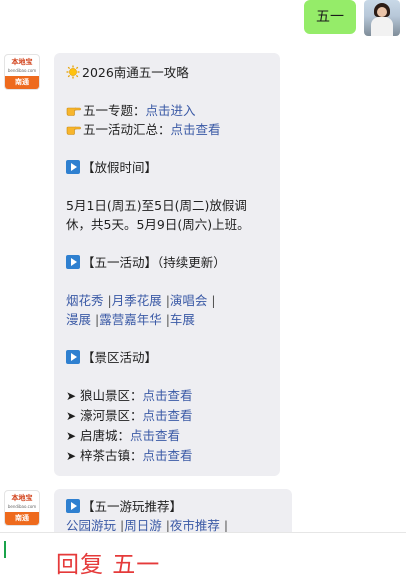  What do you see at coordinates (382, 26) in the screenshot?
I see `avatar-body` at bounding box center [382, 26].